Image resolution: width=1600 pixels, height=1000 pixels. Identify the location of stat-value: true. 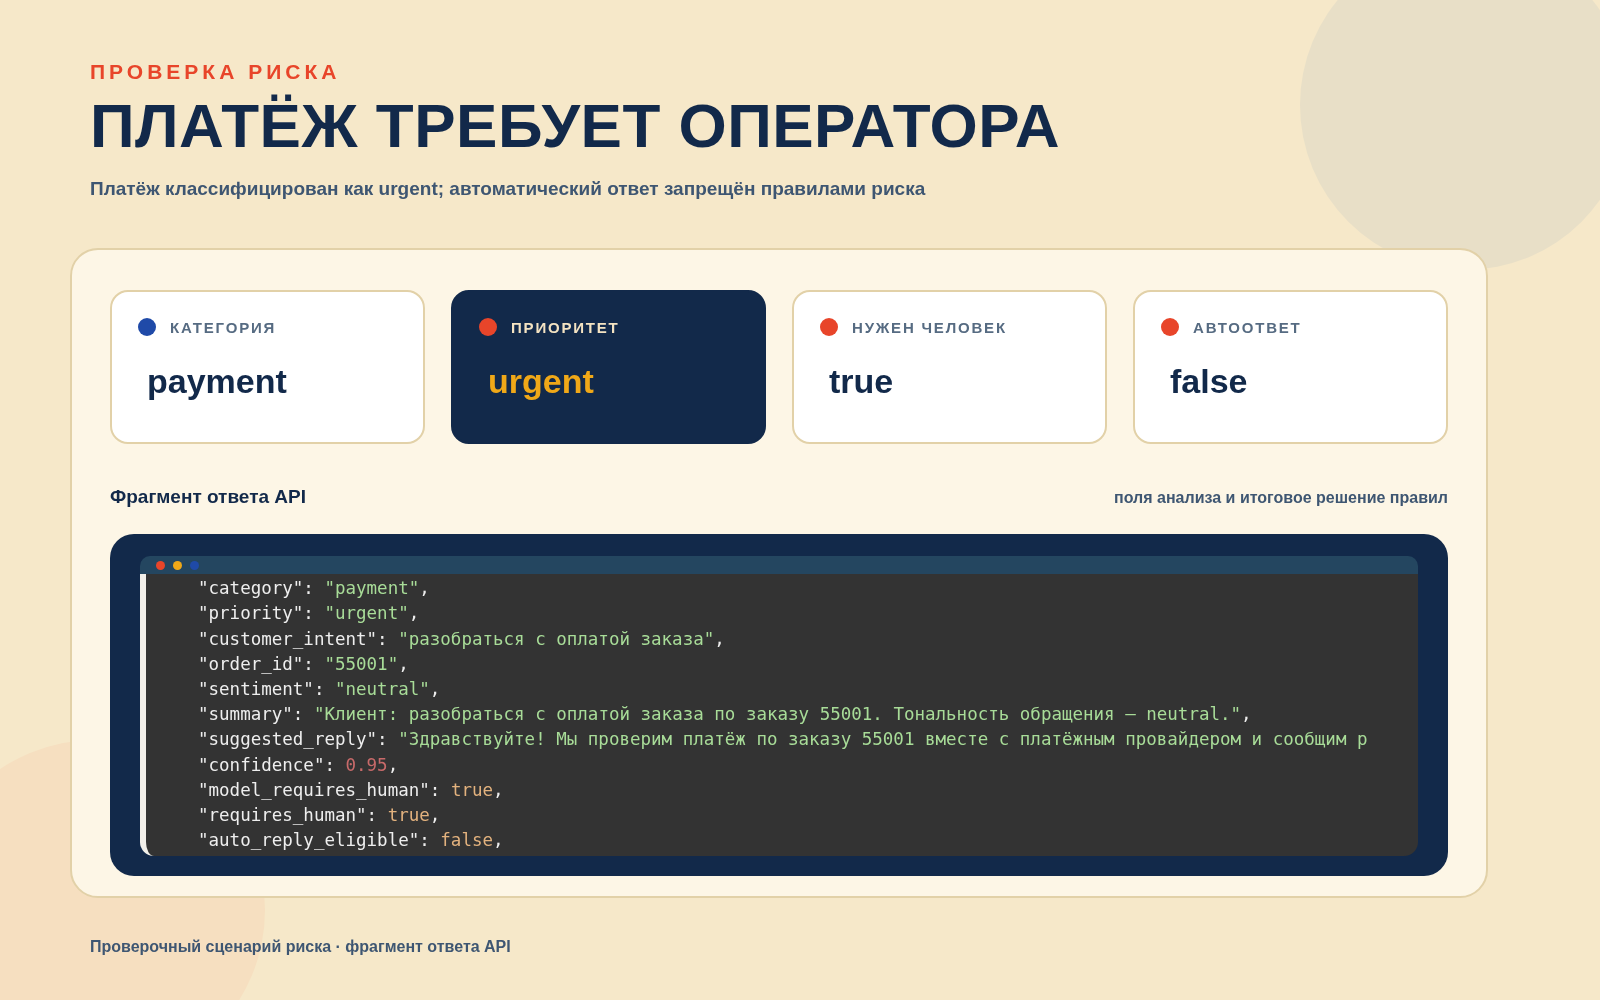
(862, 382).